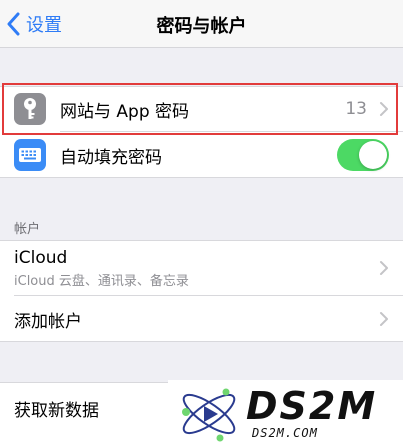 The image size is (403, 448). I want to click on website-app-passwords-row: 网站与 App 密码 13, so click(201, 109).